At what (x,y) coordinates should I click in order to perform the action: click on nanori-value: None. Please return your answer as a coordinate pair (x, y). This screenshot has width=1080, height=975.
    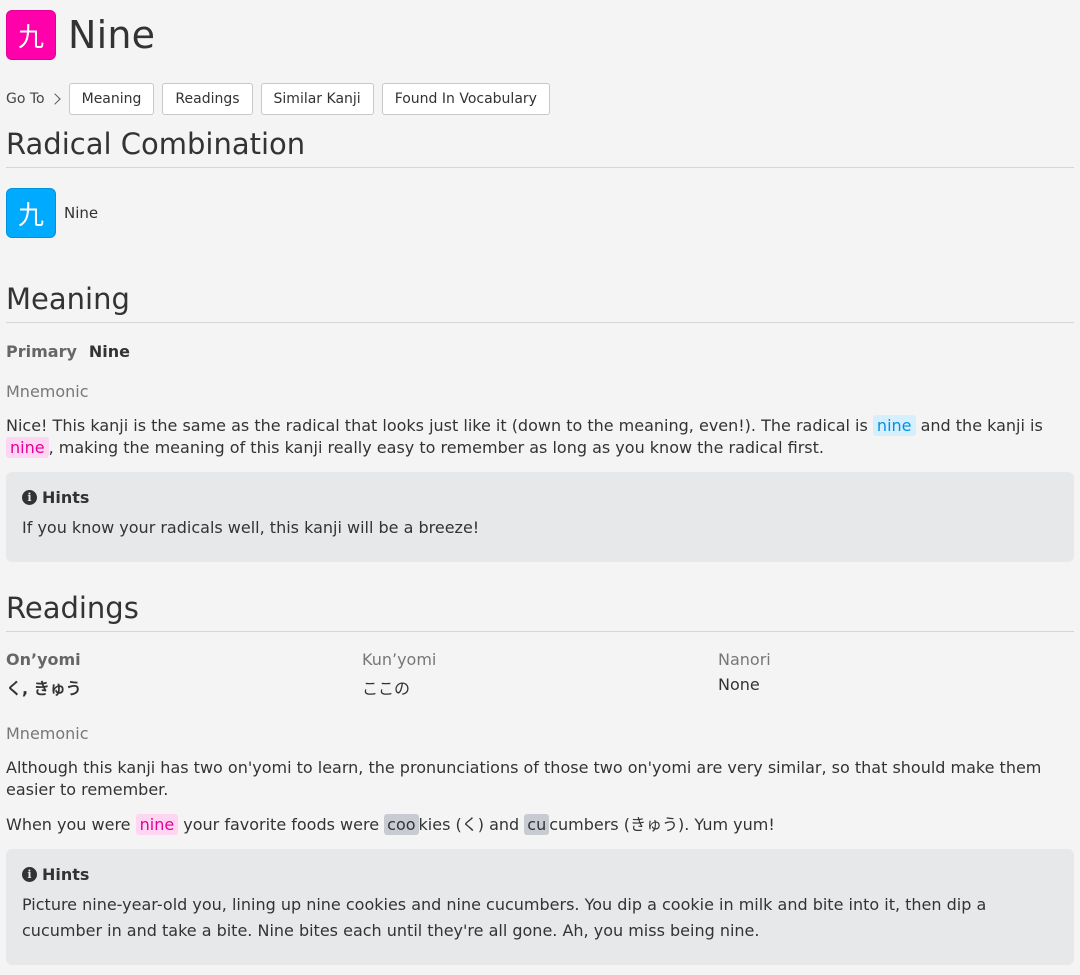
    Looking at the image, I should click on (739, 684).